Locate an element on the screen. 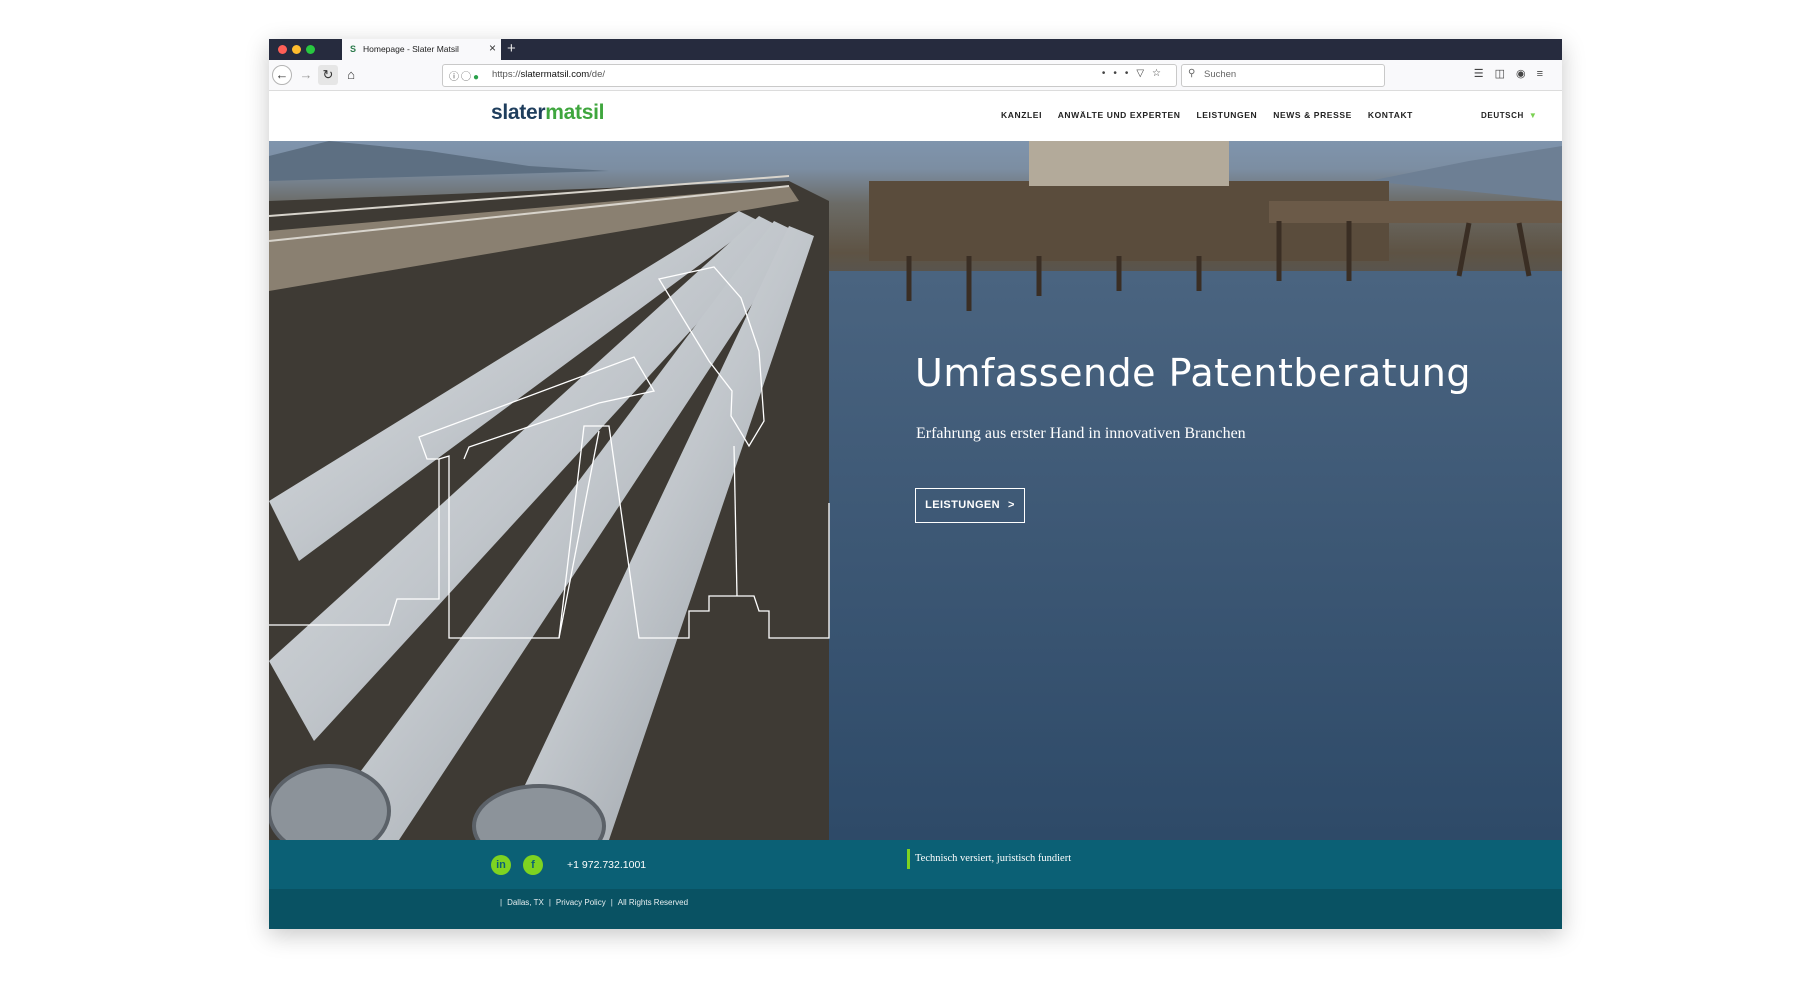 Image resolution: width=1820 pixels, height=993 pixels. home-icon: ⌂ is located at coordinates (351, 75).